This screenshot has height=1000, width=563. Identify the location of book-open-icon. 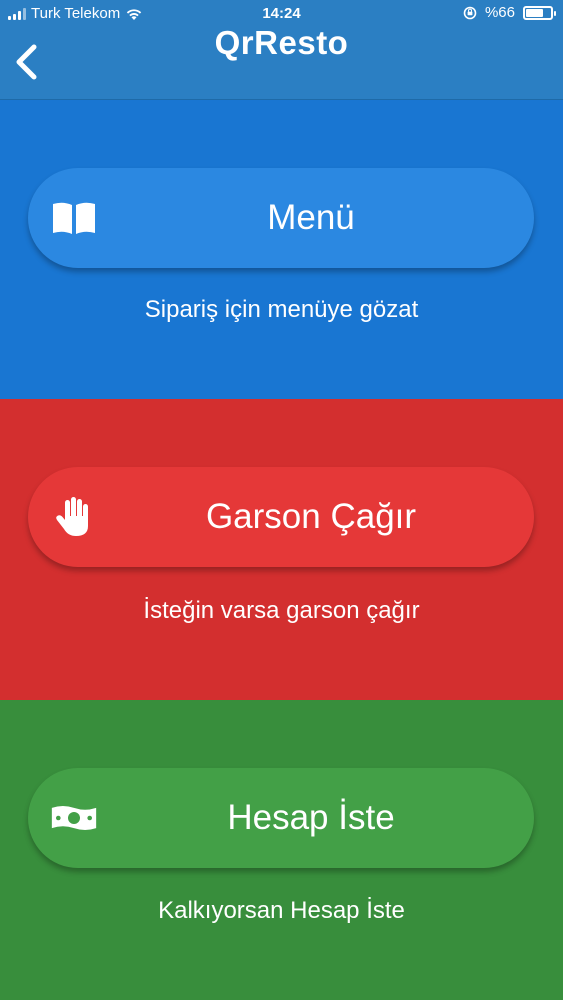
(74, 218).